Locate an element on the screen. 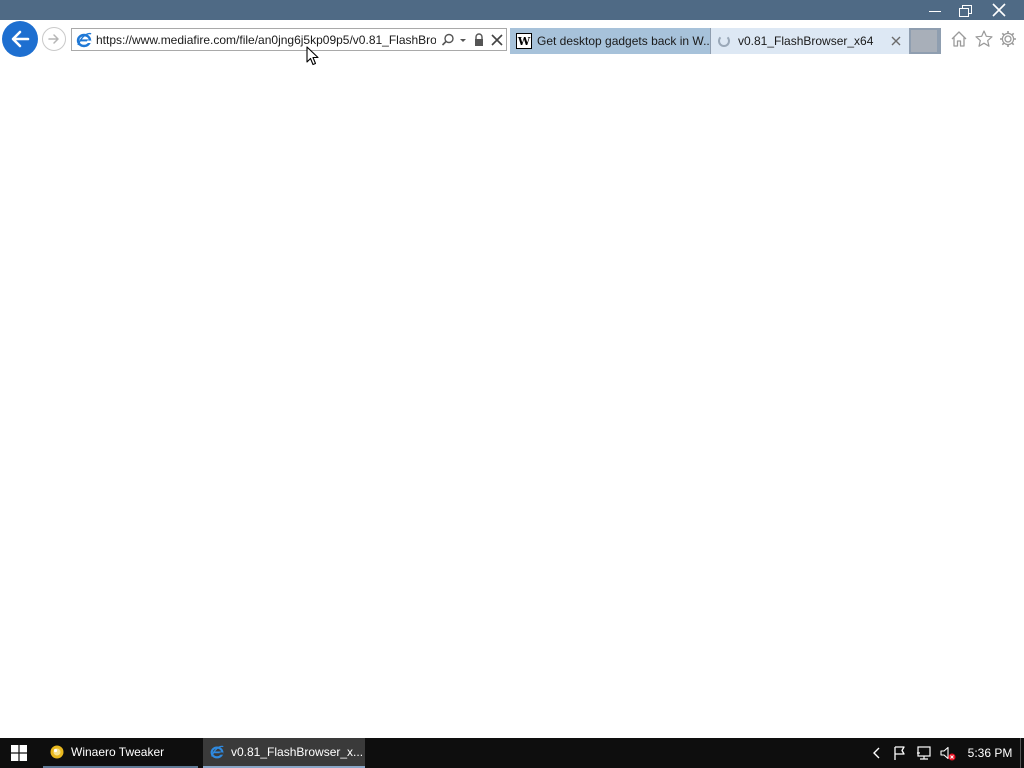  tab-flashbrowser: v0.81_FlashBrowser_x64 is located at coordinates (810, 41).